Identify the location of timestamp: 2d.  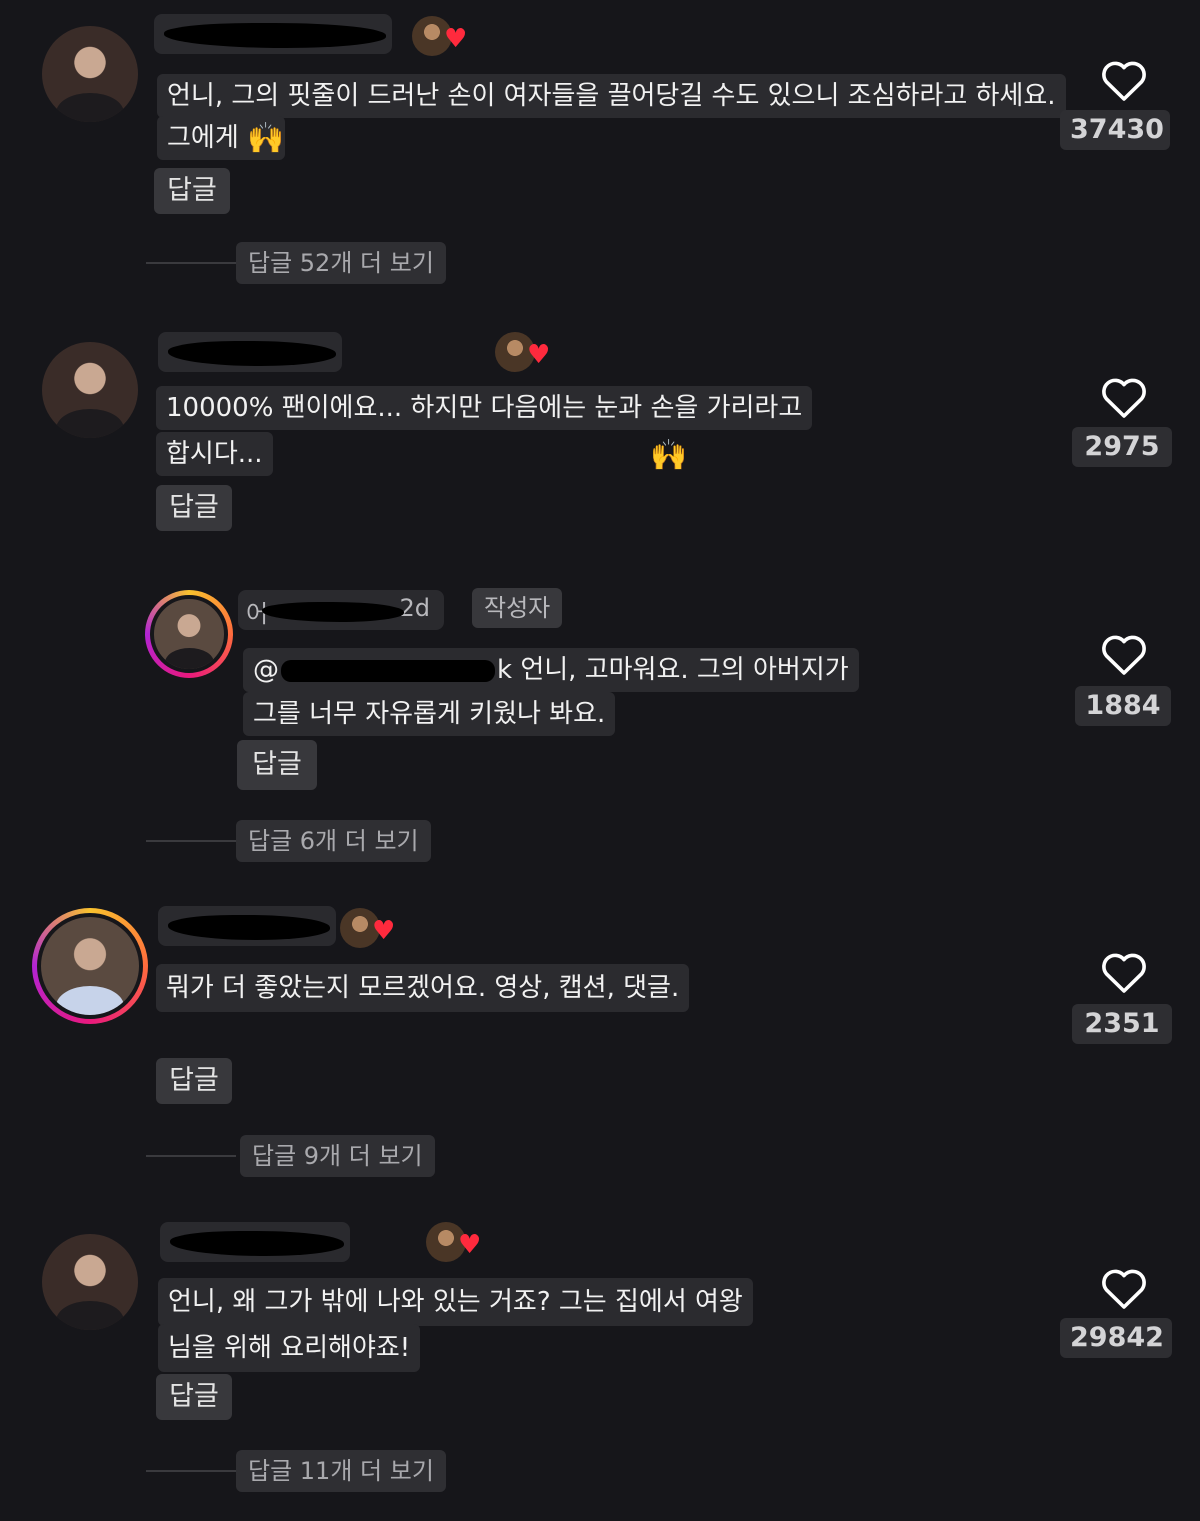
(414, 608).